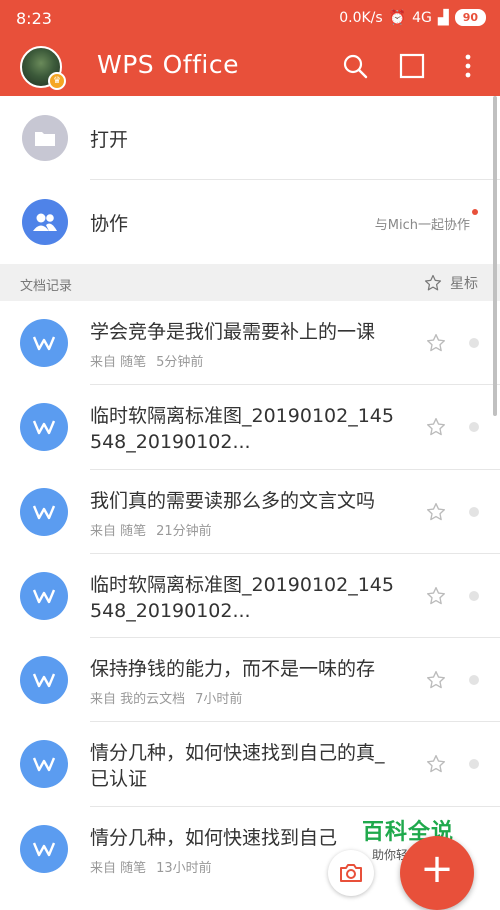 The width and height of the screenshot is (500, 910). I want to click on camera-icon, so click(351, 873).